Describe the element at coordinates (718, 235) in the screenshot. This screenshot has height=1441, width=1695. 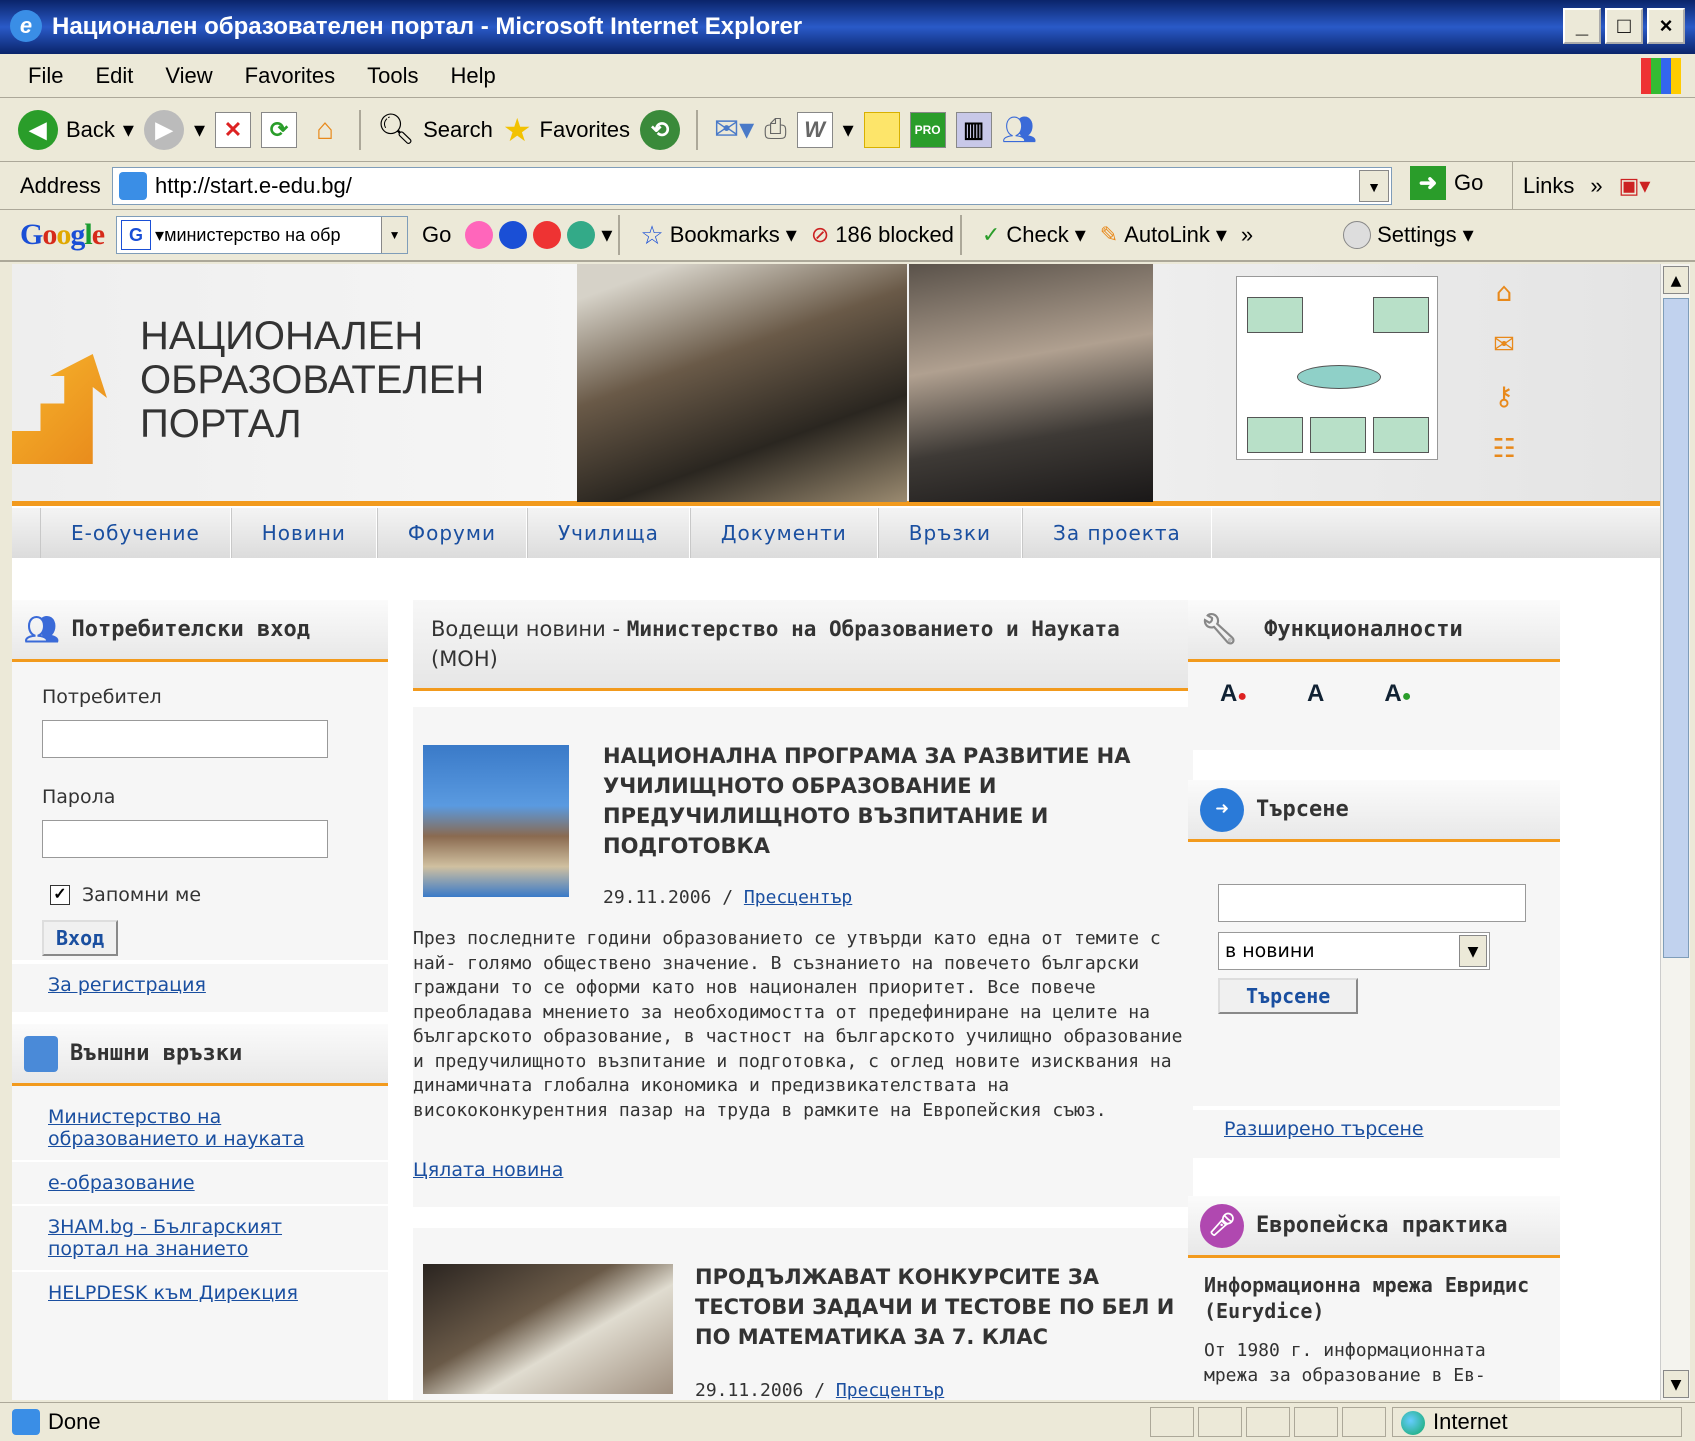
I see `bookmarks-button: ☆ Bookmarks ▾` at that location.